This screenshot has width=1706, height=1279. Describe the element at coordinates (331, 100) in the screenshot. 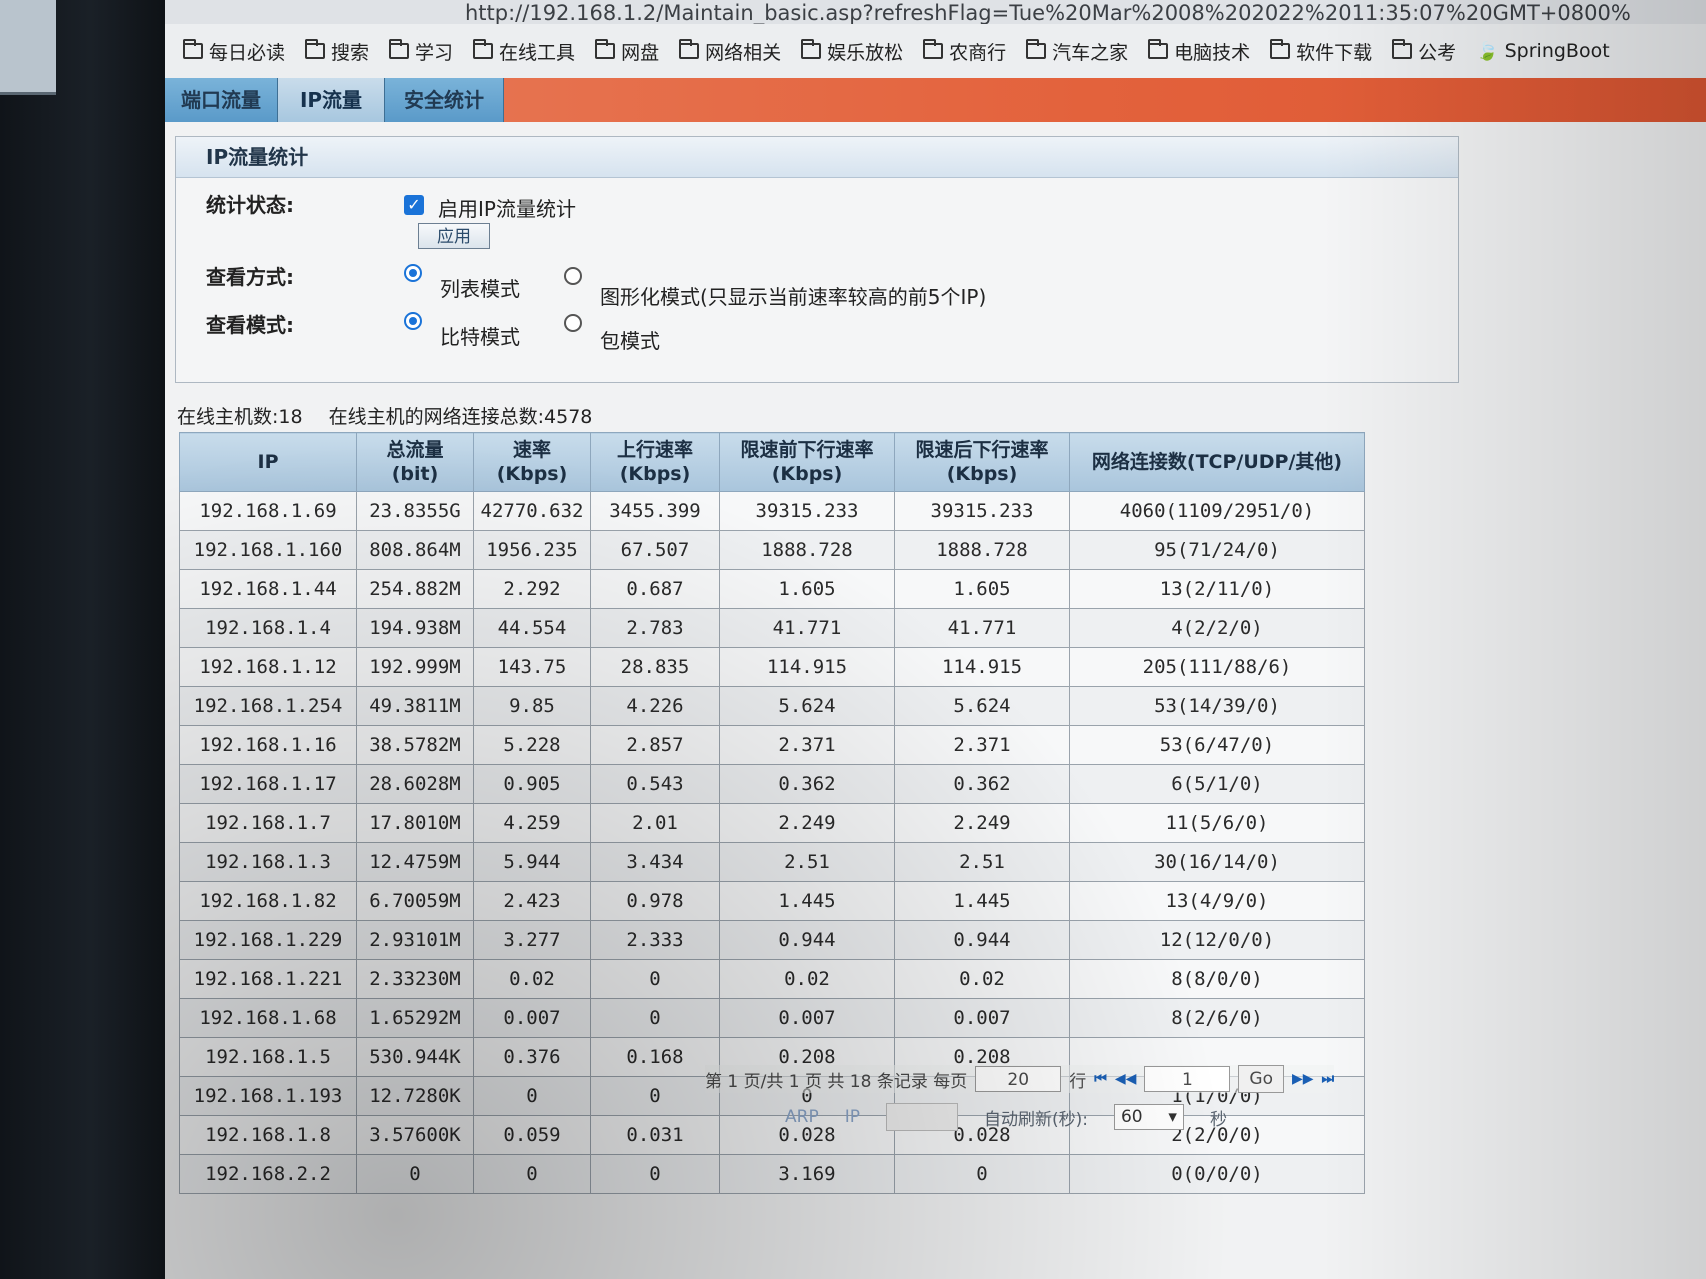

I see `tab-ip-traffic: IP流量` at that location.